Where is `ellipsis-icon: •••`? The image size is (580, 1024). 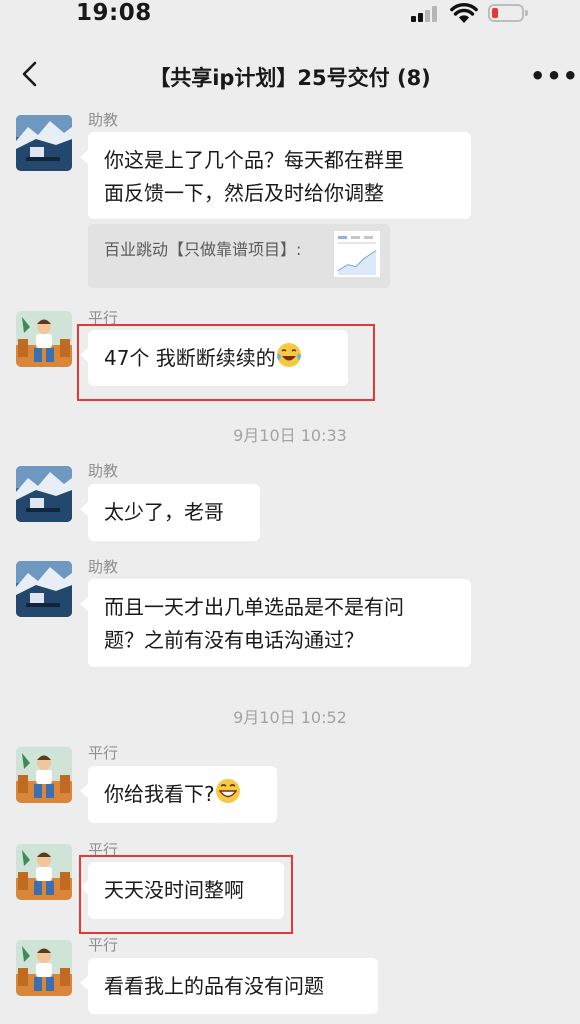
ellipsis-icon: ••• is located at coordinates (554, 76).